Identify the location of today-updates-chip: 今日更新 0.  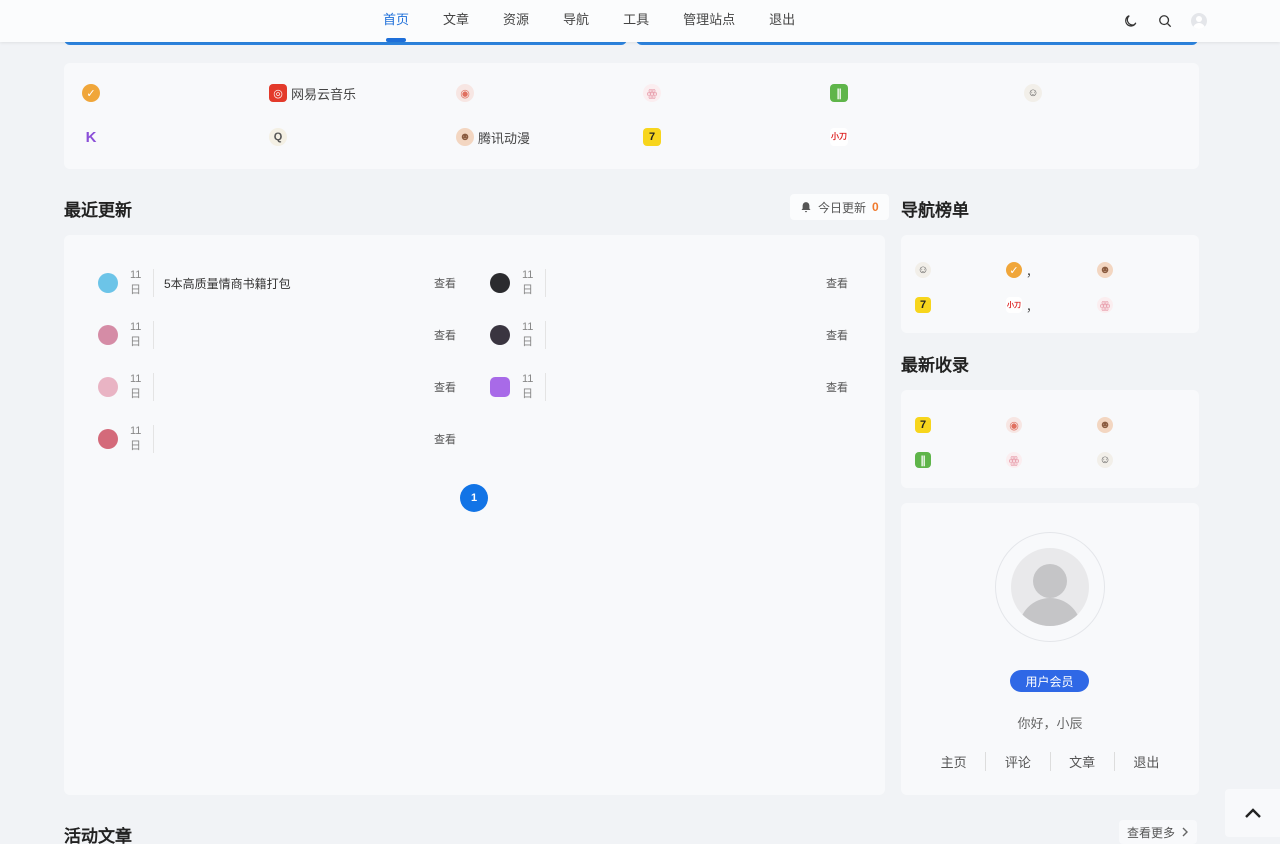
(839, 207).